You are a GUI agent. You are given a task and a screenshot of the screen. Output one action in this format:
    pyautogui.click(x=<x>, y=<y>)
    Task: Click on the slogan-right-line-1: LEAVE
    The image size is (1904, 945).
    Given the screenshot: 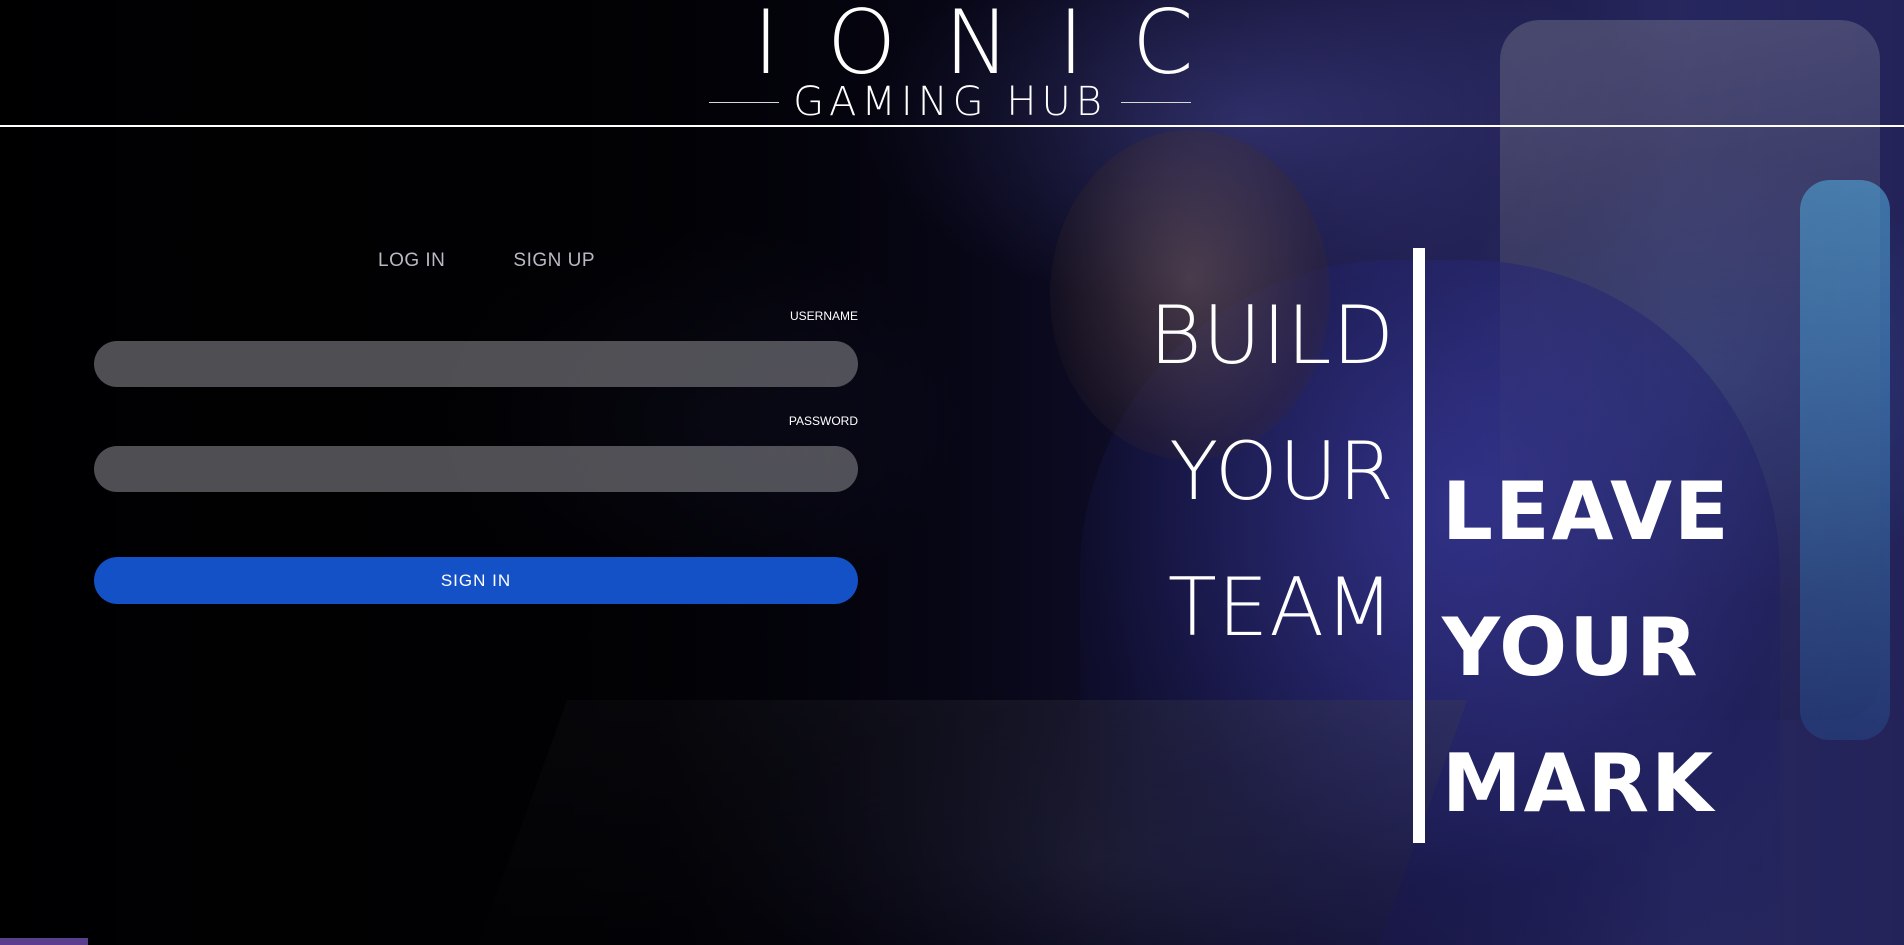 What is the action you would take?
    pyautogui.click(x=1586, y=511)
    